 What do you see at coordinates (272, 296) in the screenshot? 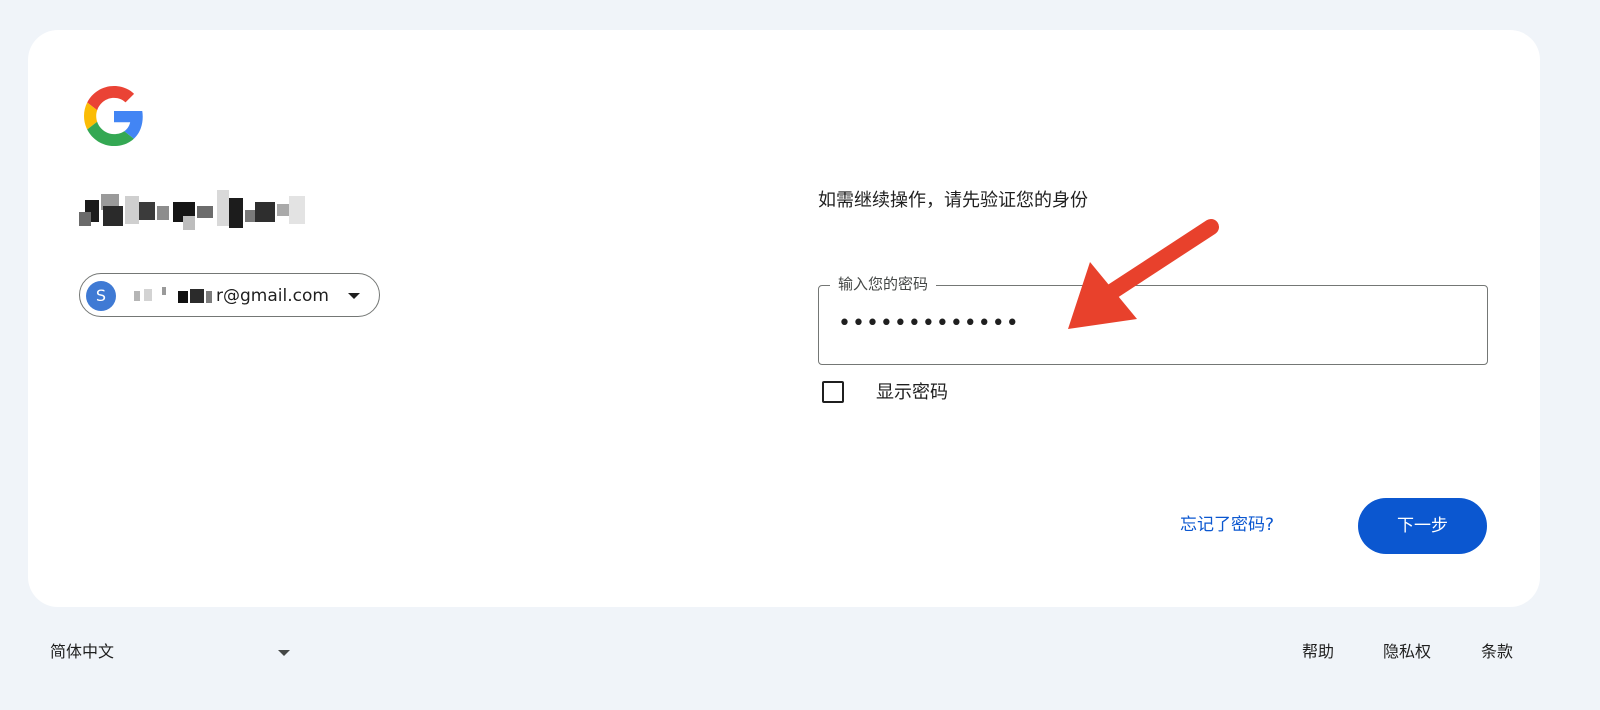
I see `account-email: r@gmail.com` at bounding box center [272, 296].